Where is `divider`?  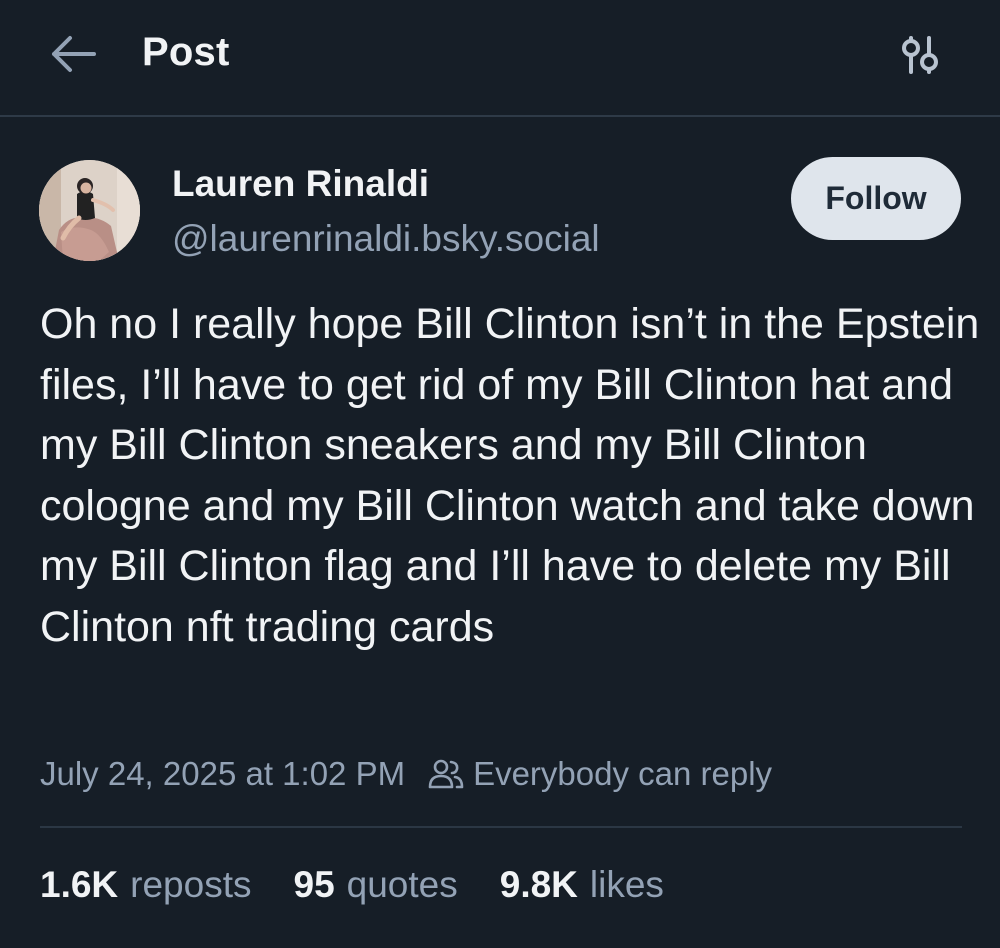 divider is located at coordinates (501, 827).